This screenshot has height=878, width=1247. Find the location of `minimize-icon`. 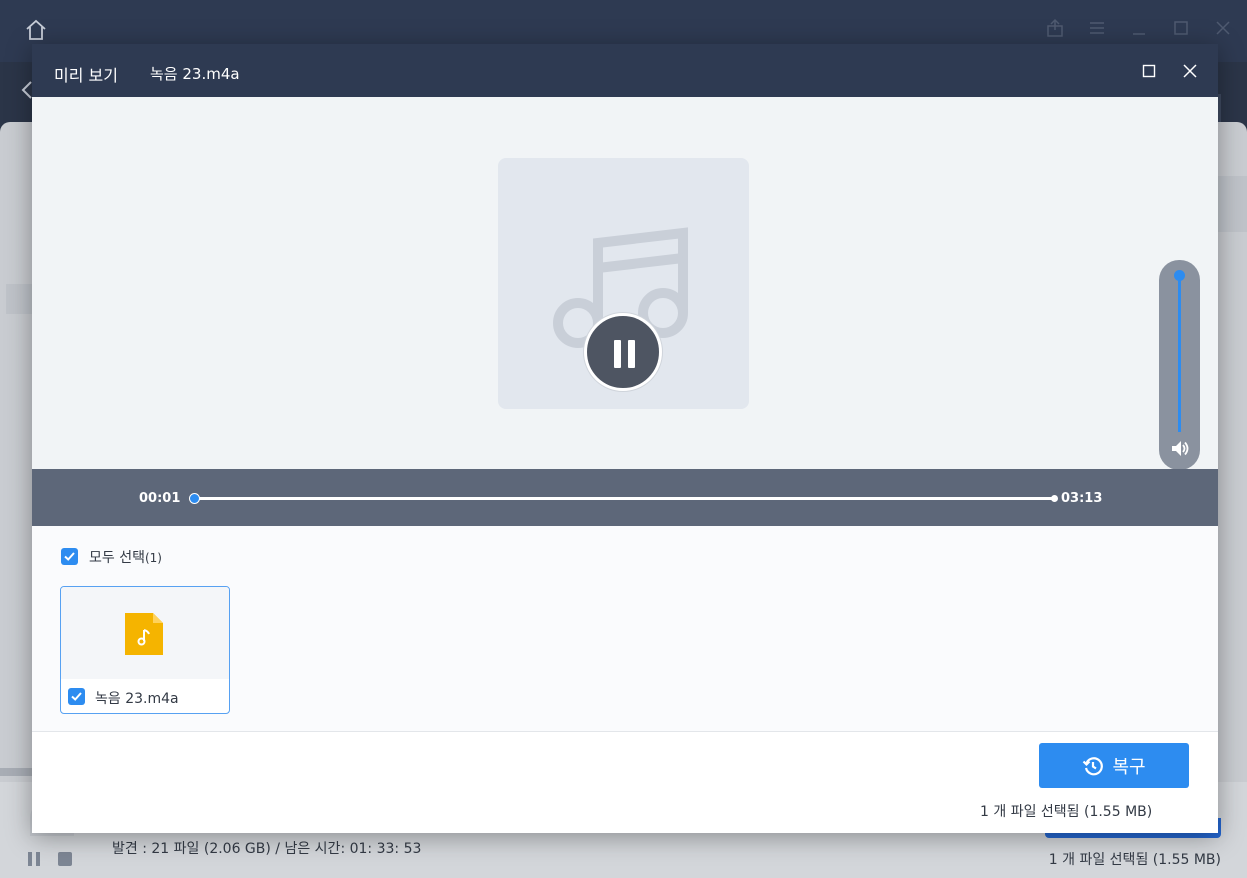

minimize-icon is located at coordinates (1139, 28).